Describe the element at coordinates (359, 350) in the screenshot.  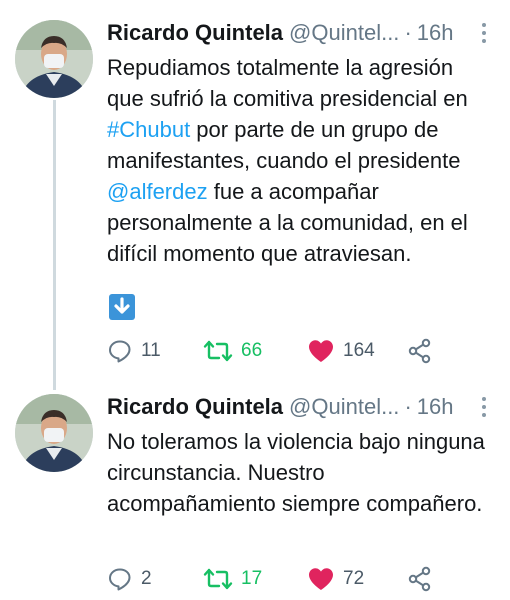
I see `like-count: 164` at that location.